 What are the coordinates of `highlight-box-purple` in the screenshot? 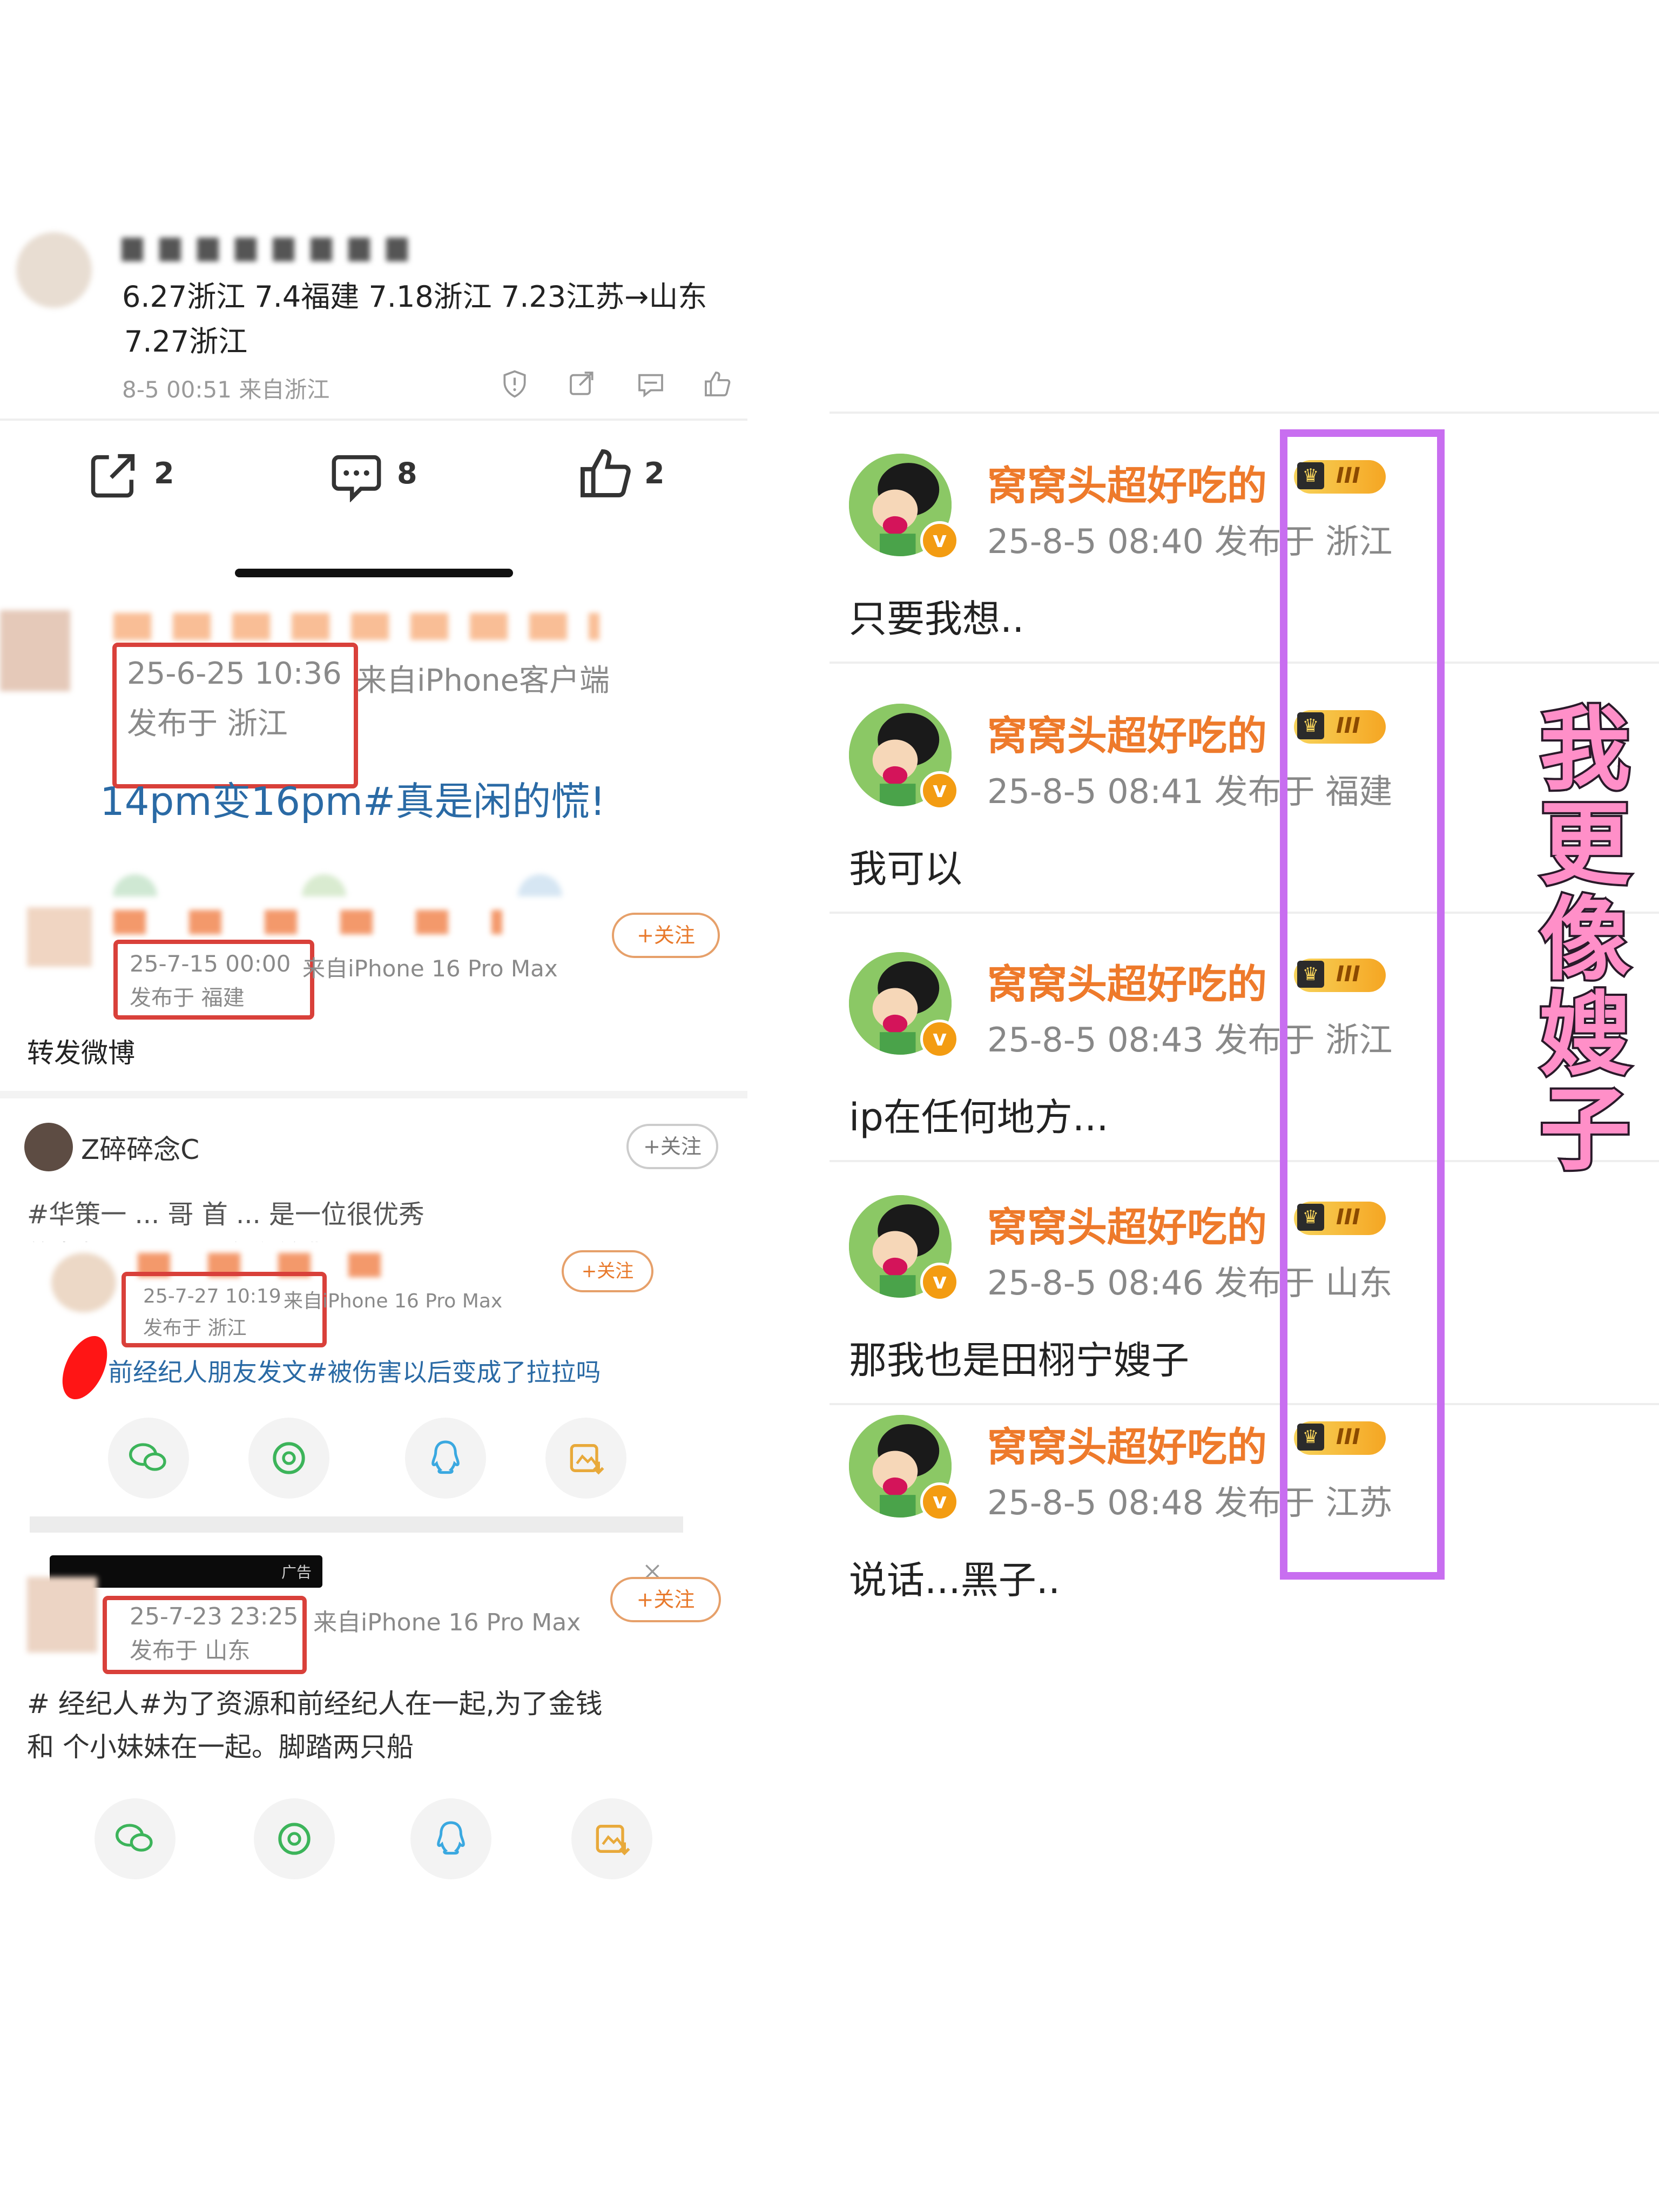 It's located at (1362, 1004).